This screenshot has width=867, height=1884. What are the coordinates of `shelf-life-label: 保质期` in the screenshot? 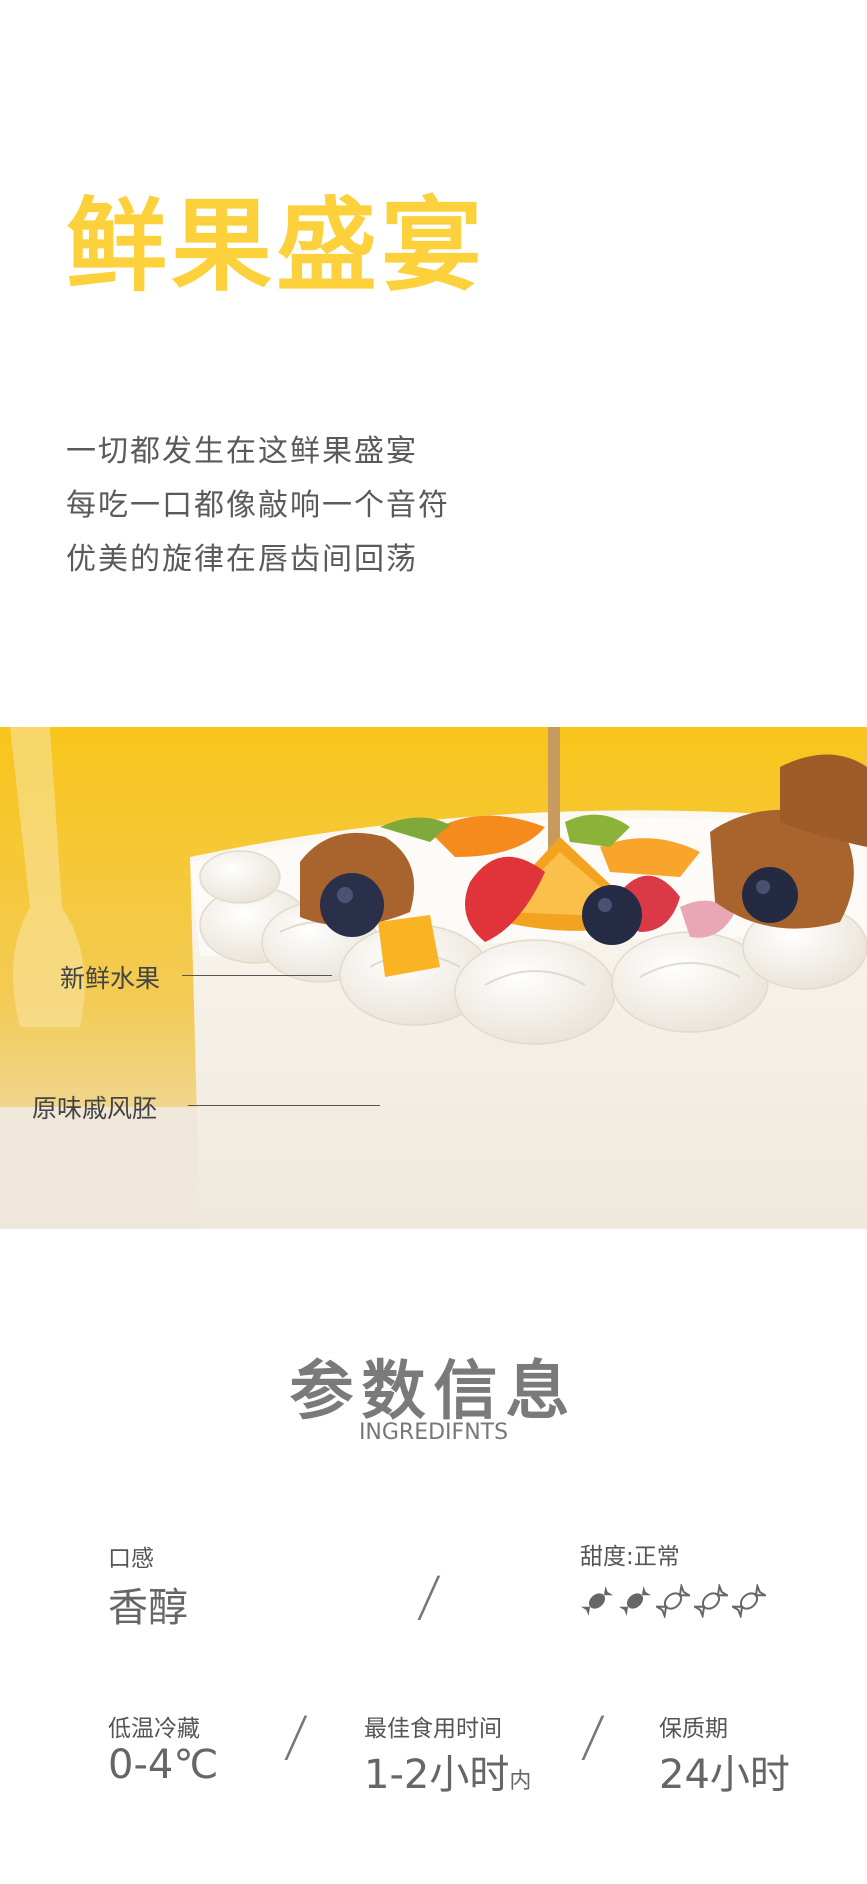 It's located at (693, 1729).